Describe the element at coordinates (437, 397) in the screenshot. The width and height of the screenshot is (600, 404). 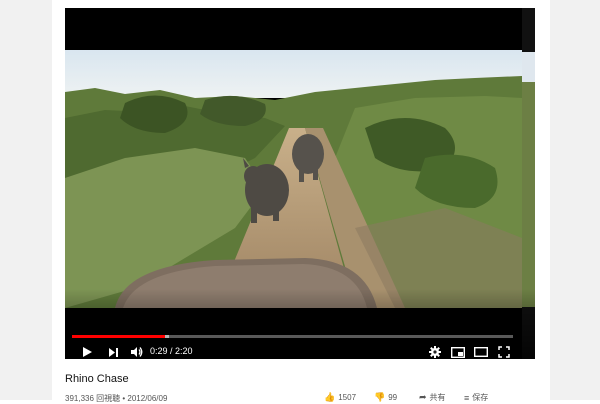
I see `share-label: 共有` at that location.